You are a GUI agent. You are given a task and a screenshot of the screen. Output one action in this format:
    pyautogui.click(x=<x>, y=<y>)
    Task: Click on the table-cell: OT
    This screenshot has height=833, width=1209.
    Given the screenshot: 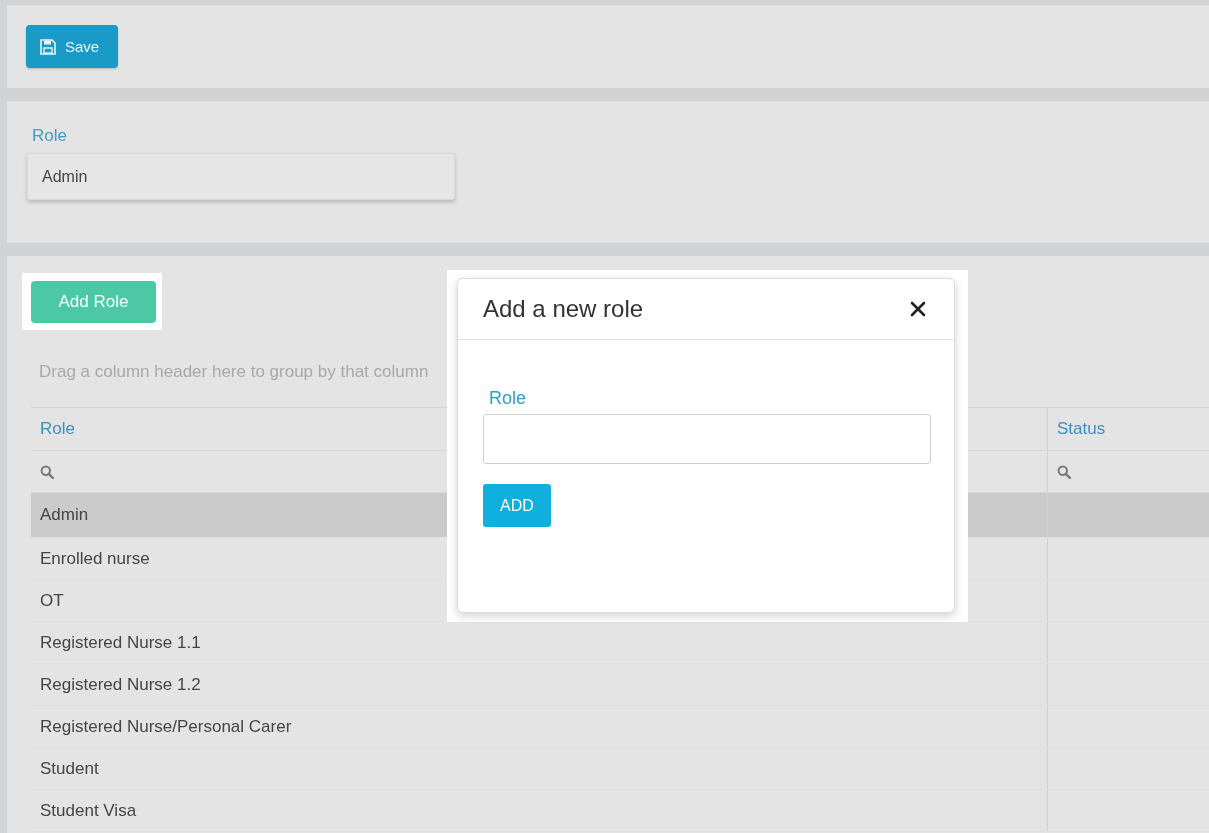 What is the action you would take?
    pyautogui.click(x=52, y=600)
    